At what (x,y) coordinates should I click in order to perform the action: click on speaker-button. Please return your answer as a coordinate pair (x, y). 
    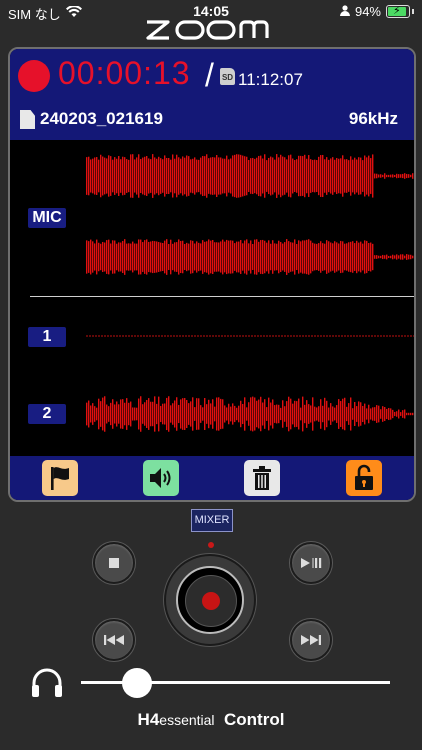
    Looking at the image, I should click on (161, 478).